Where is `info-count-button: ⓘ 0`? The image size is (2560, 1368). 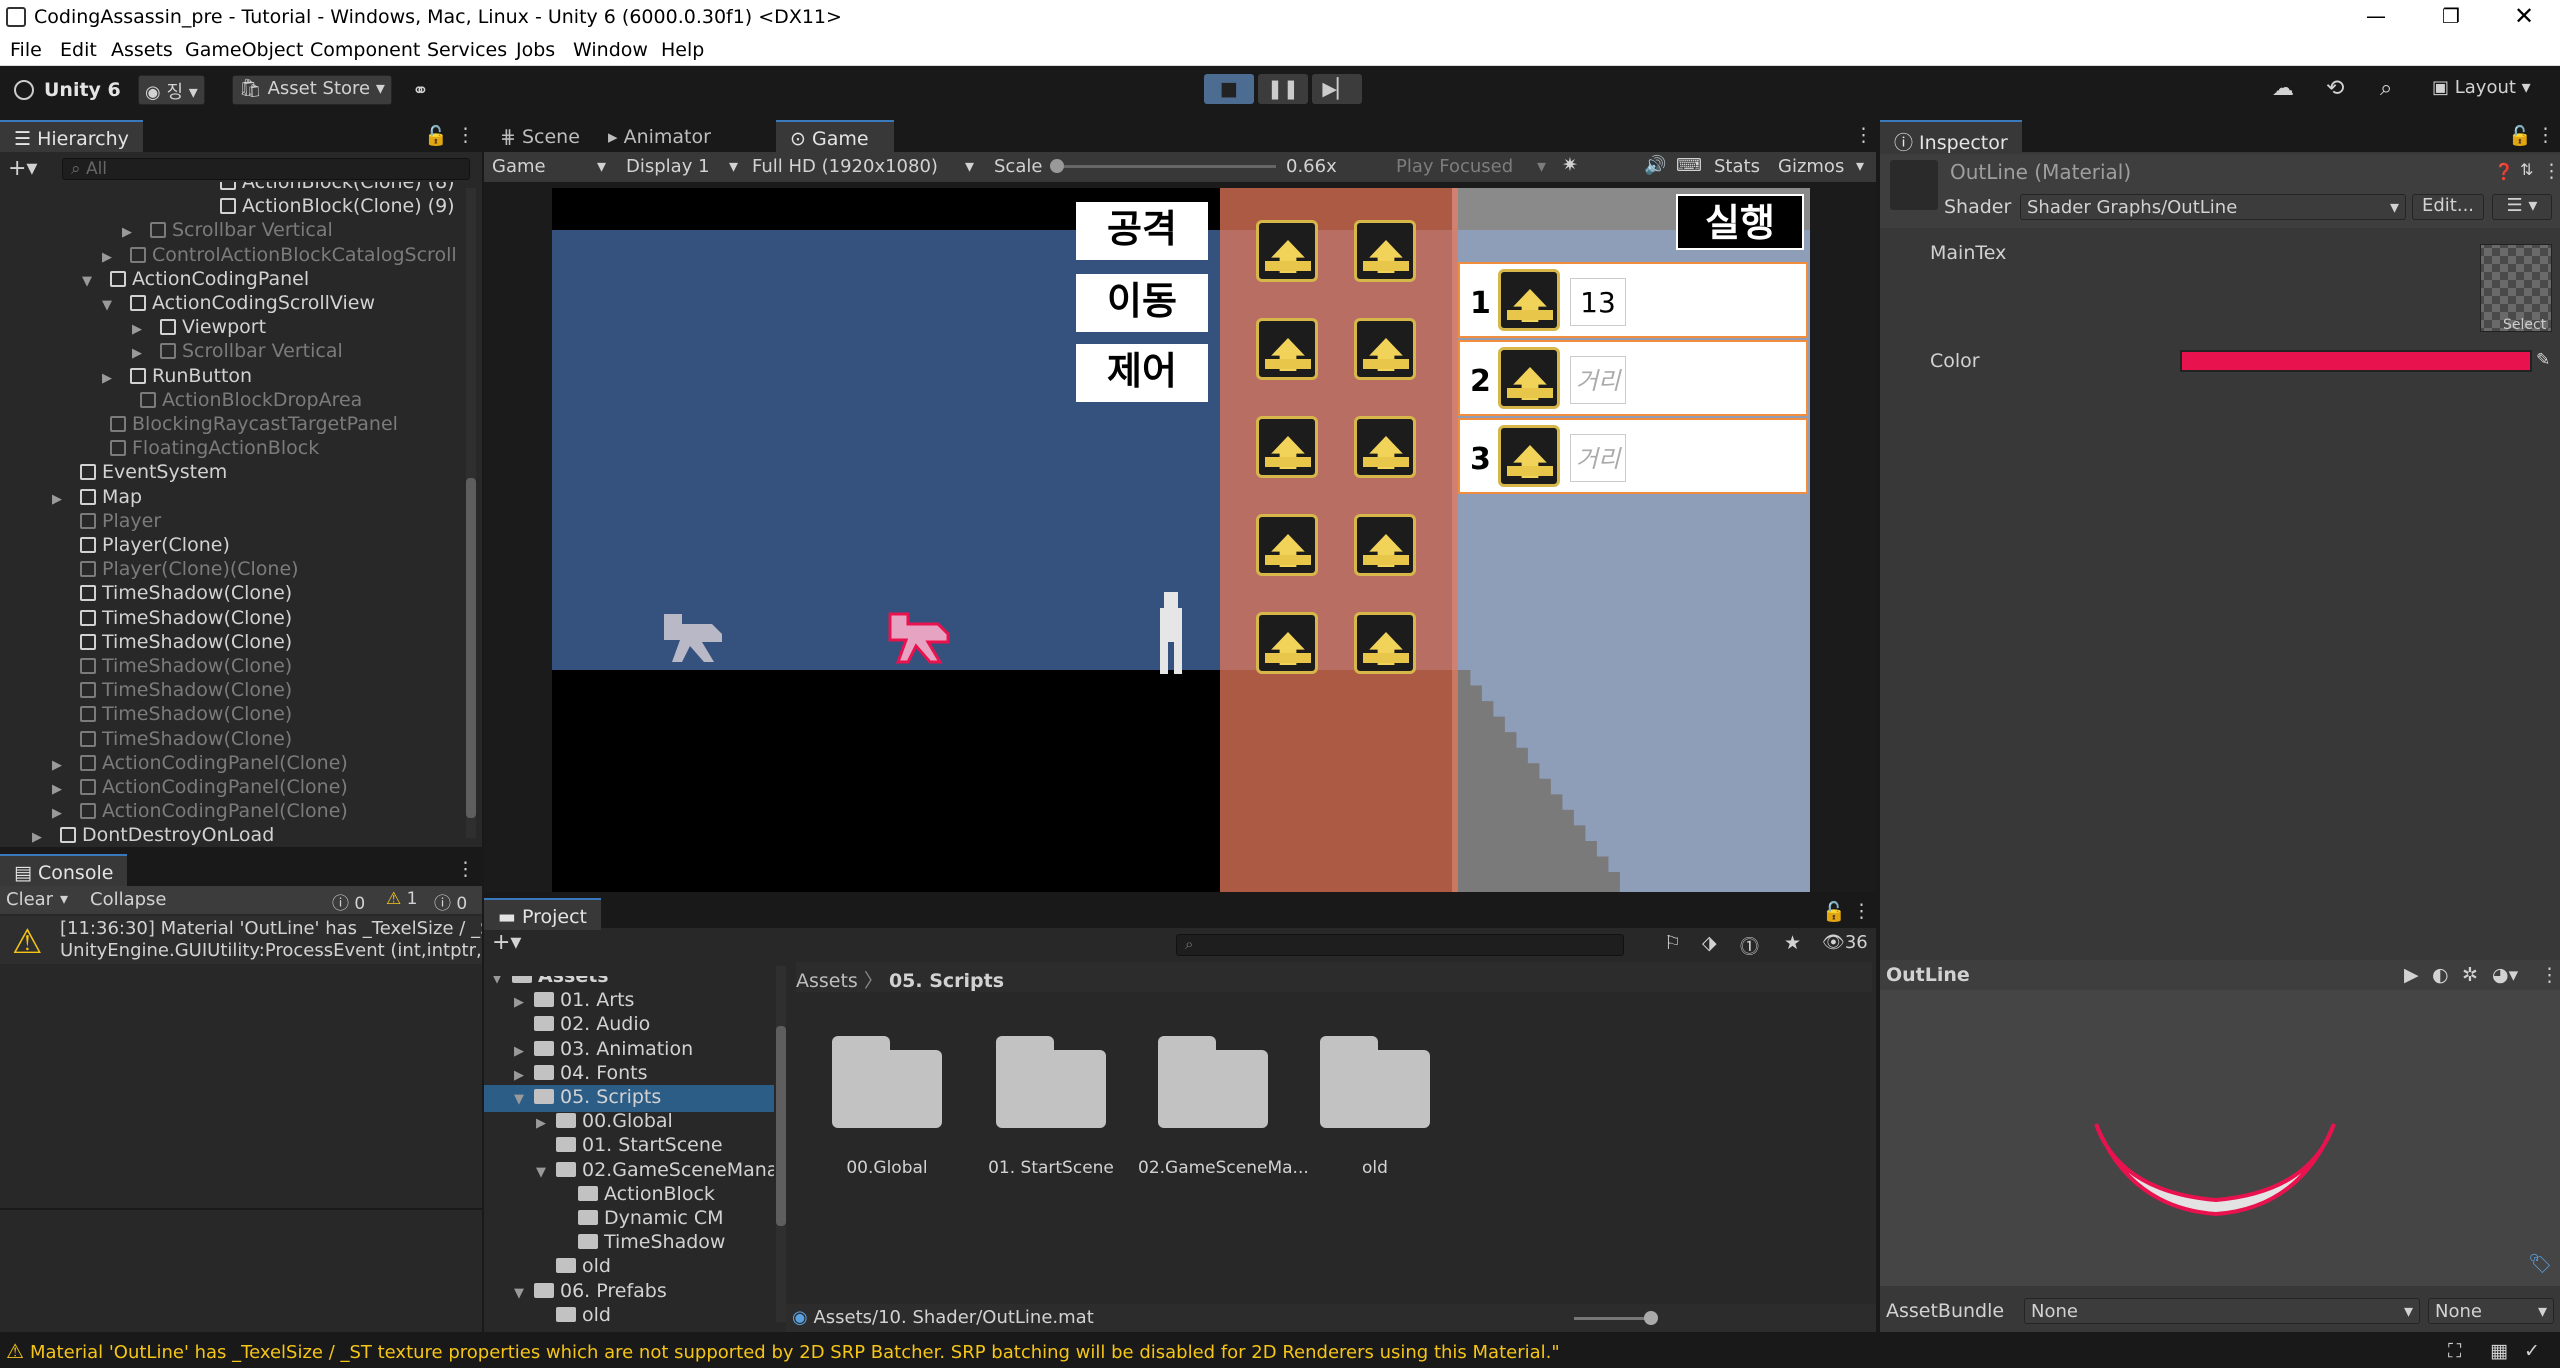 info-count-button: ⓘ 0 is located at coordinates (348, 901).